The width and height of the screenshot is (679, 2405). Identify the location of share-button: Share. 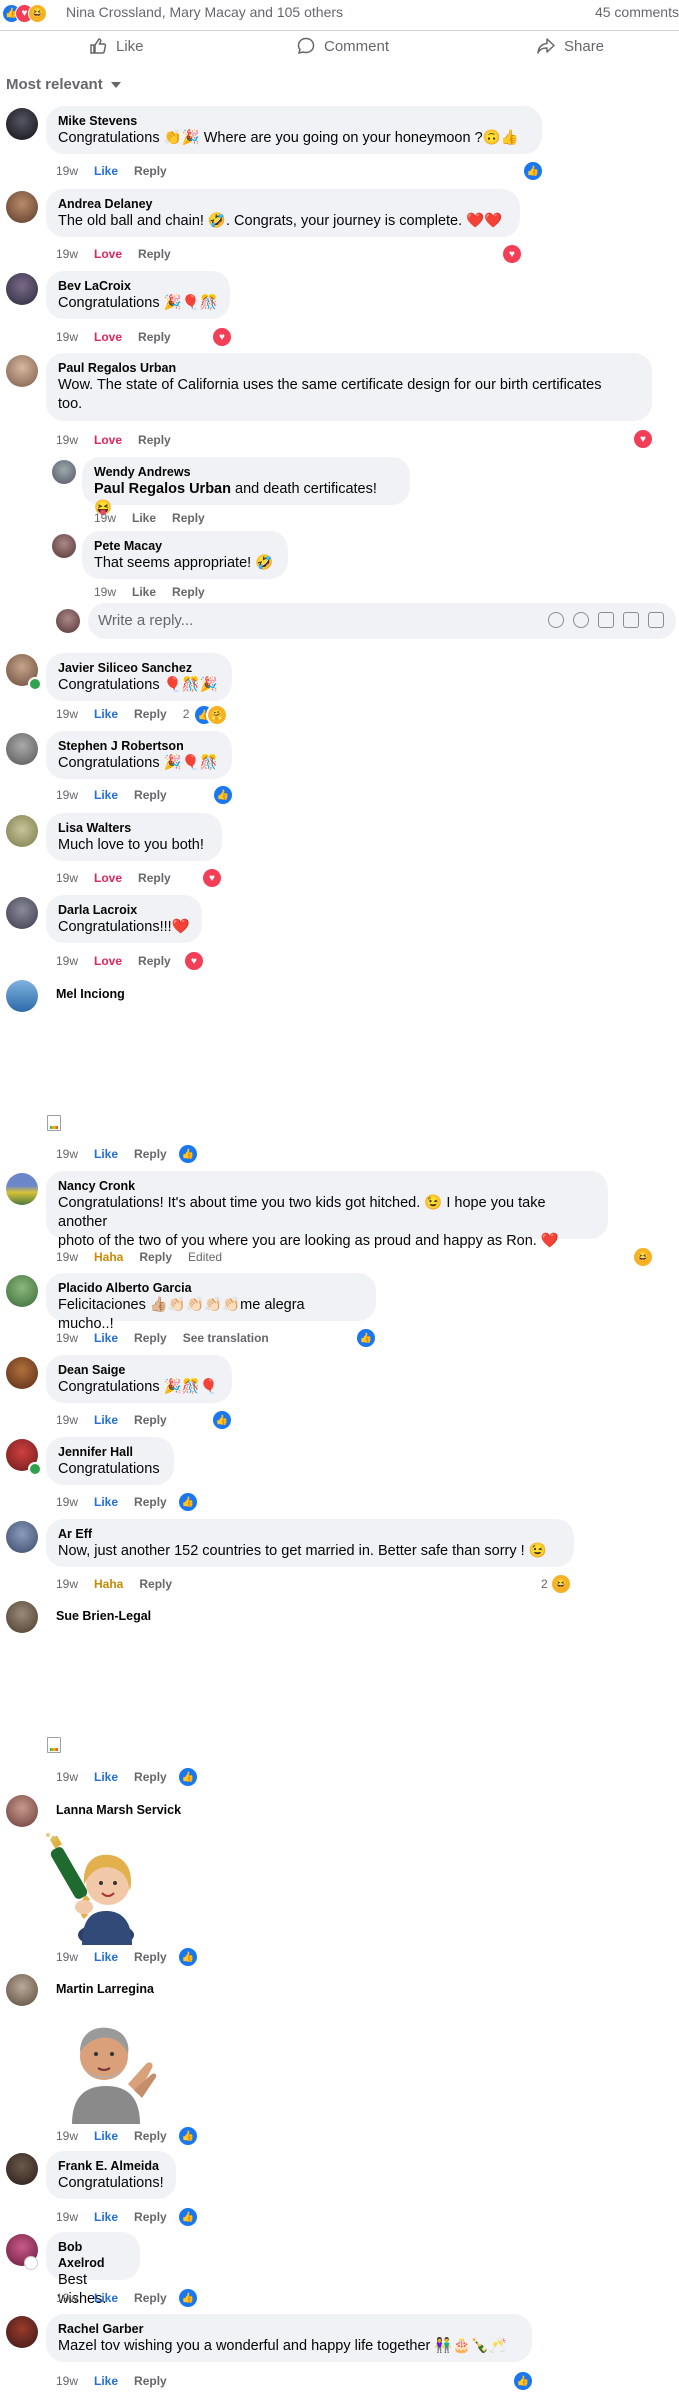
(570, 46).